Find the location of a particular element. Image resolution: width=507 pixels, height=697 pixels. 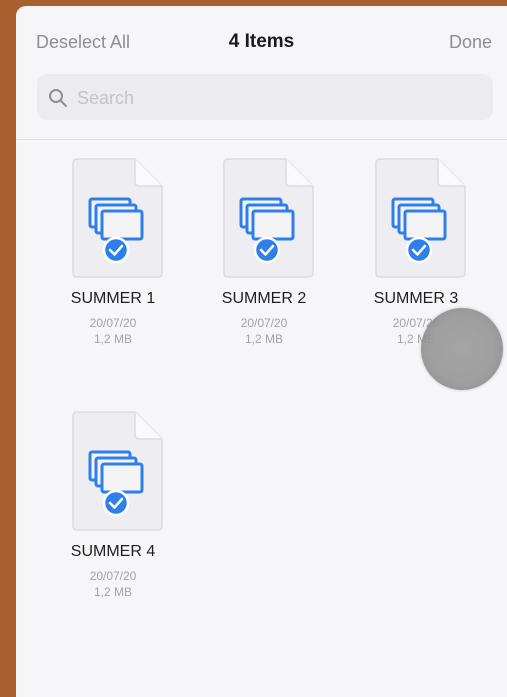

search-icon is located at coordinates (58, 98).